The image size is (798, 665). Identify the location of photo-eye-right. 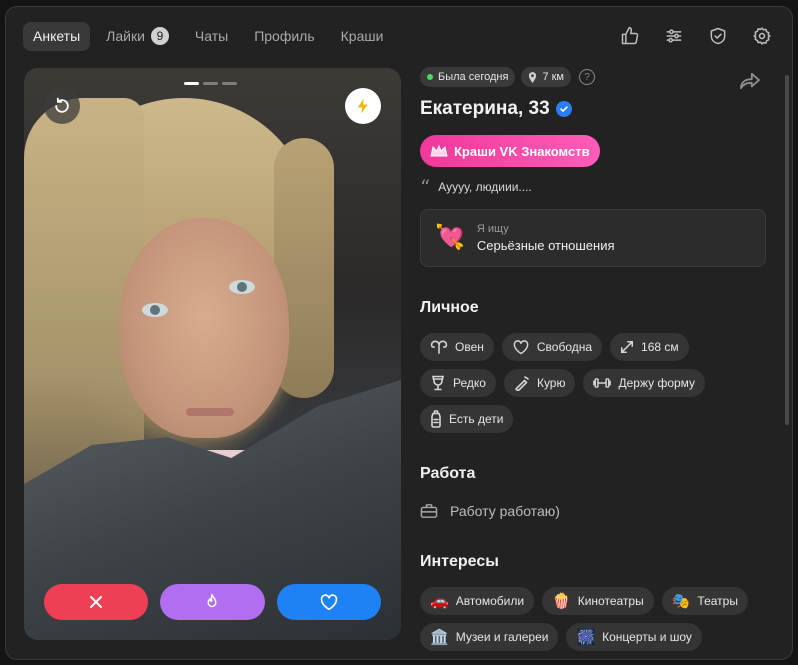
(242, 287).